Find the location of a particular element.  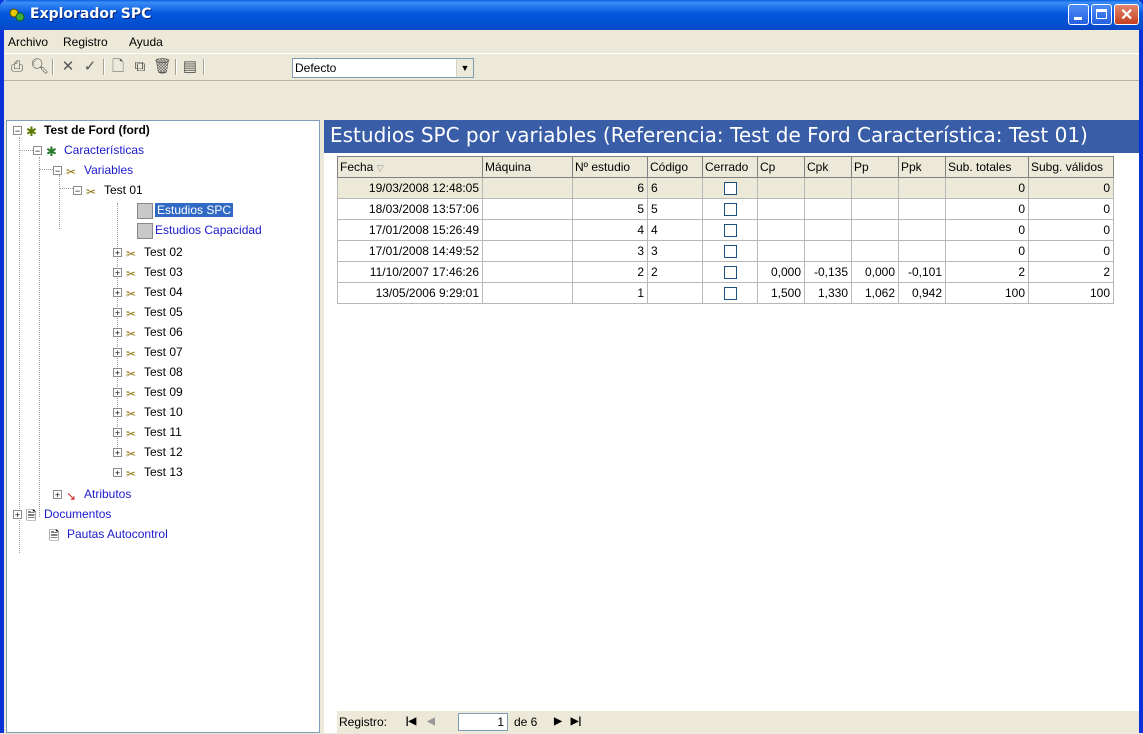

print-preview-icon: 🔍︎ is located at coordinates (39, 67).